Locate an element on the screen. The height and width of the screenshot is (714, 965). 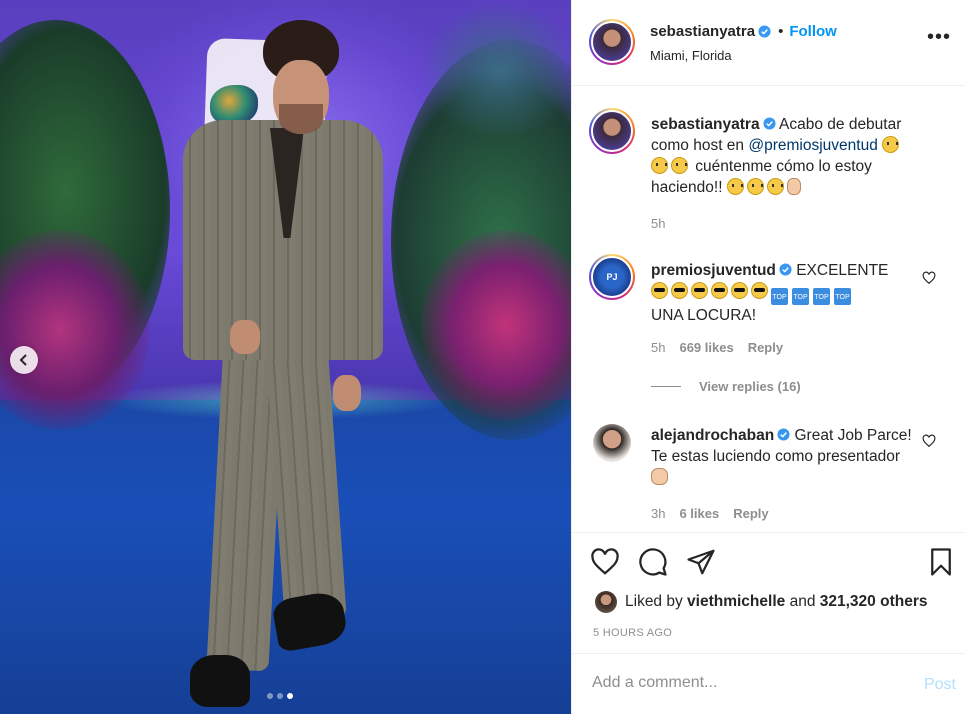
photo-foliage is located at coordinates (495, 70).